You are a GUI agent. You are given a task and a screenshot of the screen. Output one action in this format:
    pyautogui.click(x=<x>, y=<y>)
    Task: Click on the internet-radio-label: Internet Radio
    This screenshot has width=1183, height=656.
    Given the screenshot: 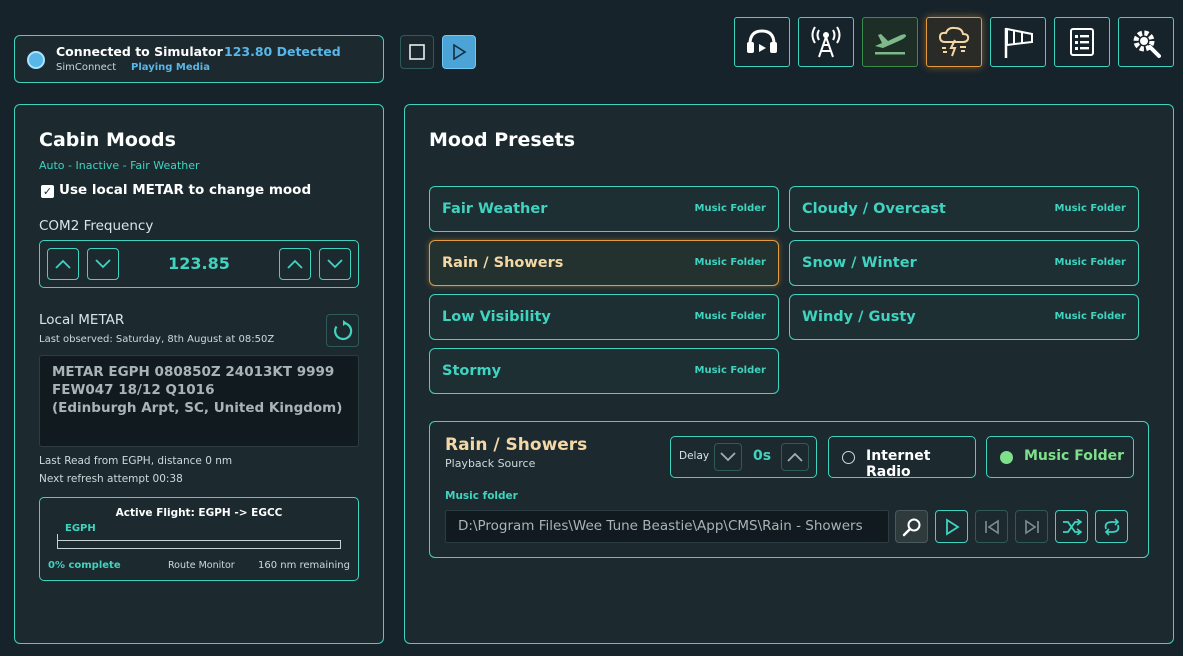 What is the action you would take?
    pyautogui.click(x=898, y=464)
    